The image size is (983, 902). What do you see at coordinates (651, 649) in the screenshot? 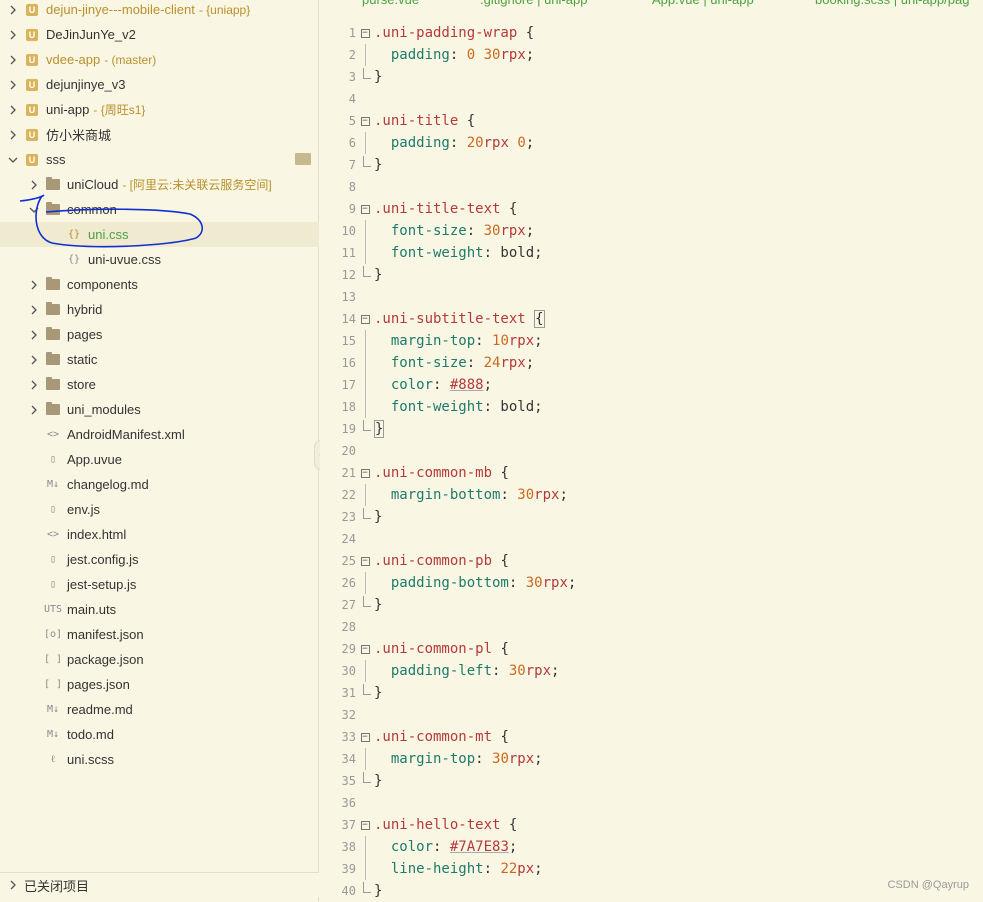
I see `code-line: 29− .uni-common-pl {` at bounding box center [651, 649].